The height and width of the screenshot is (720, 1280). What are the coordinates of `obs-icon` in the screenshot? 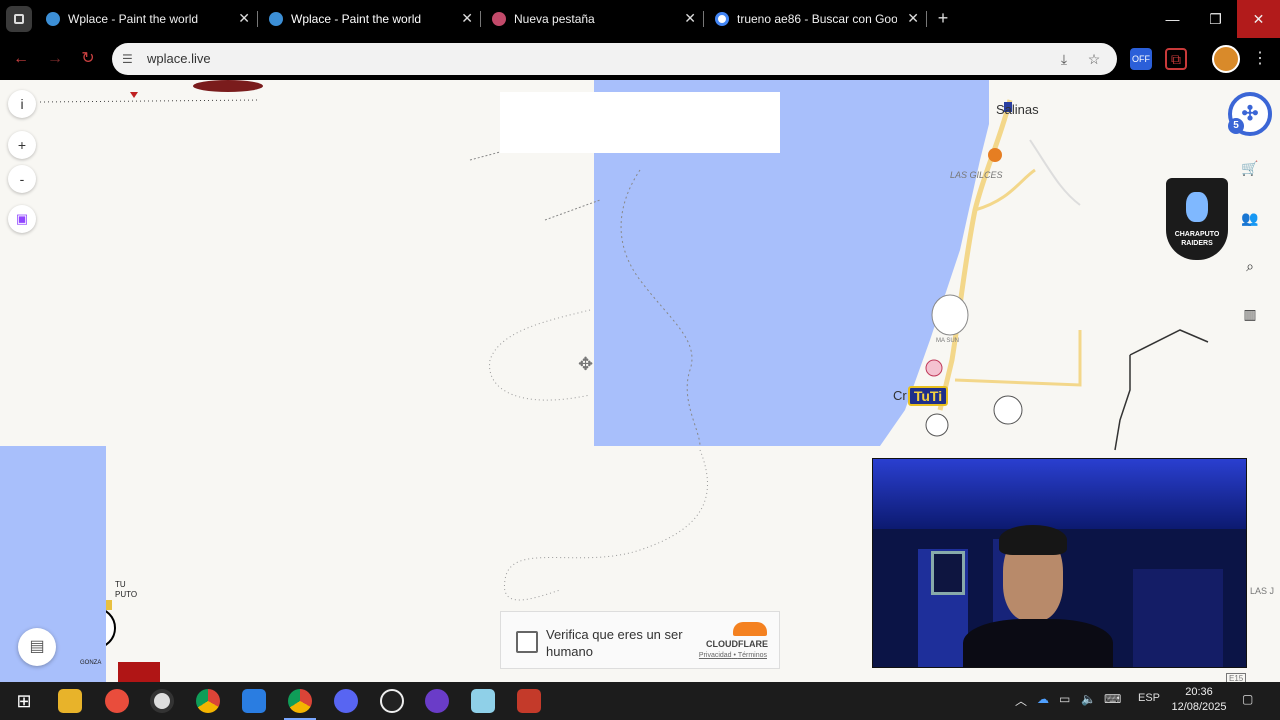 It's located at (392, 701).